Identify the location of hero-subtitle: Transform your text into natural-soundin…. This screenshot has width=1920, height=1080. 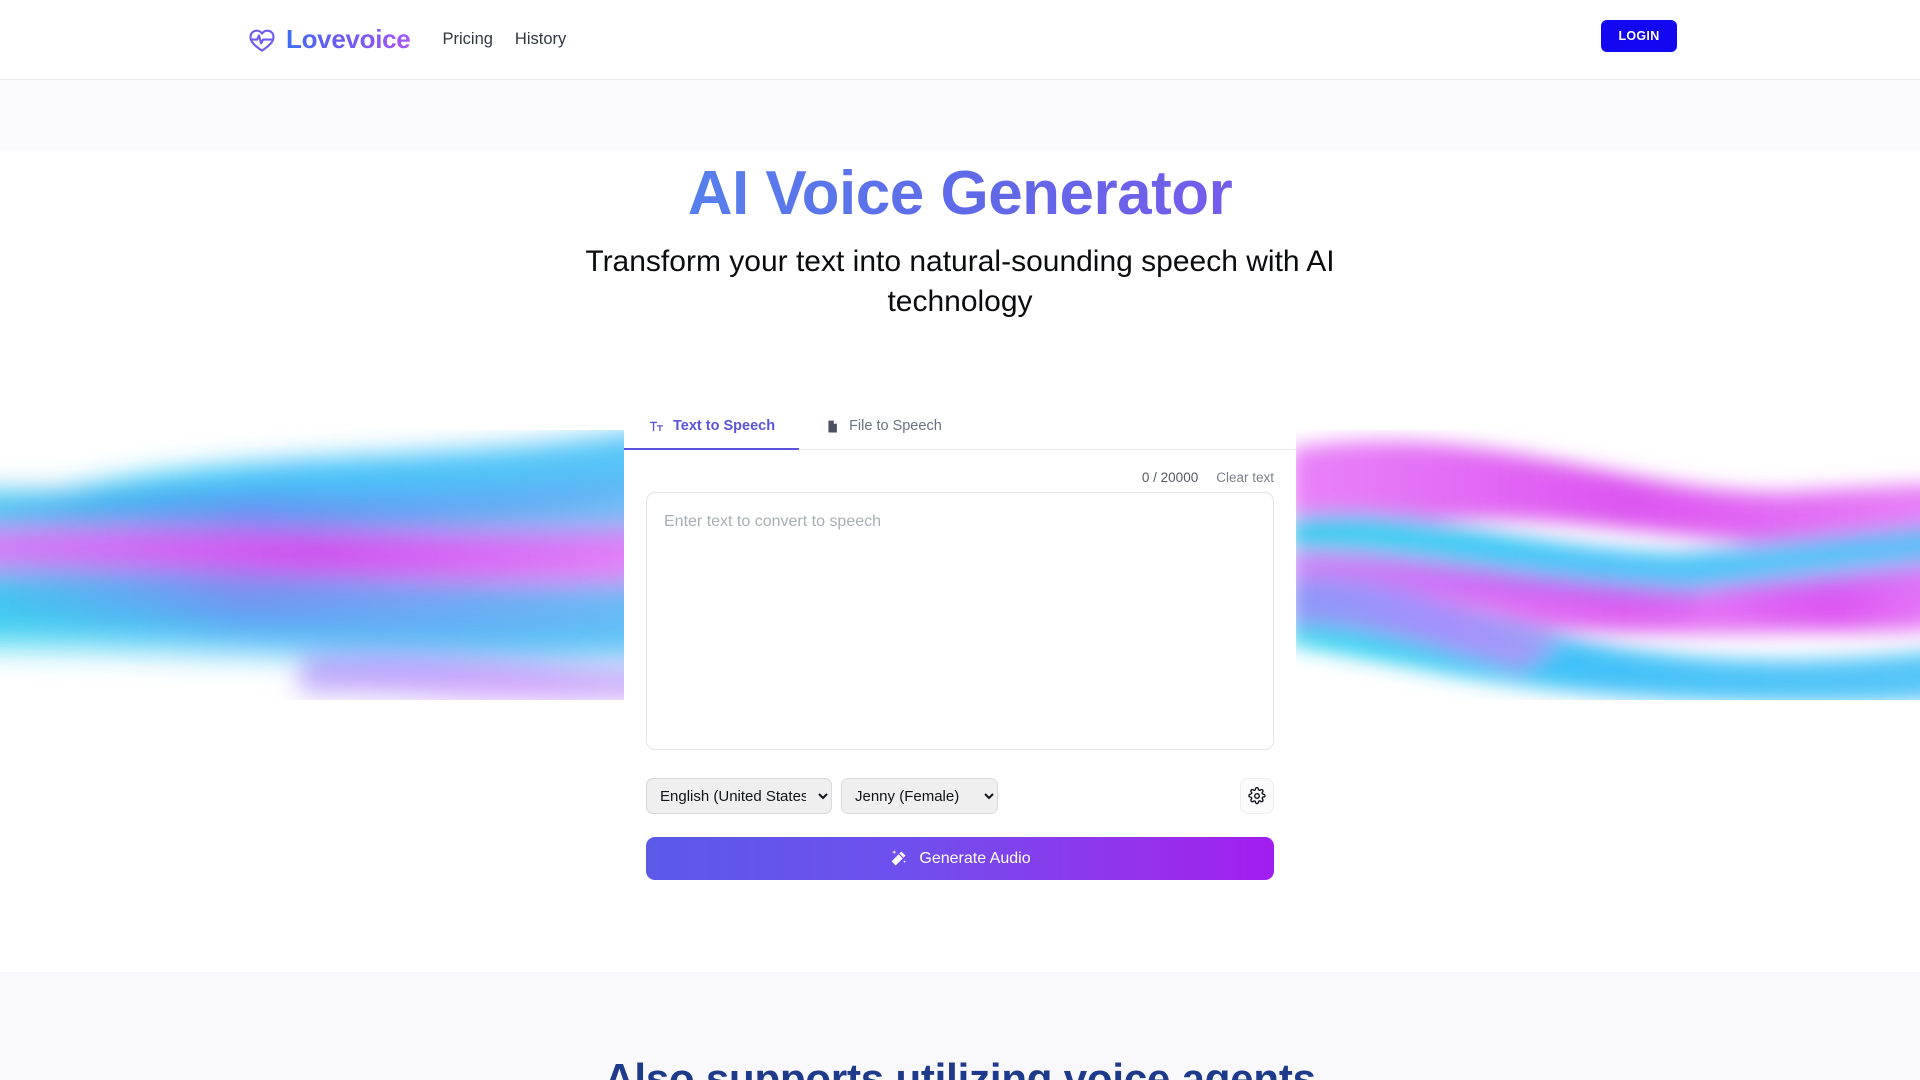
(960, 282).